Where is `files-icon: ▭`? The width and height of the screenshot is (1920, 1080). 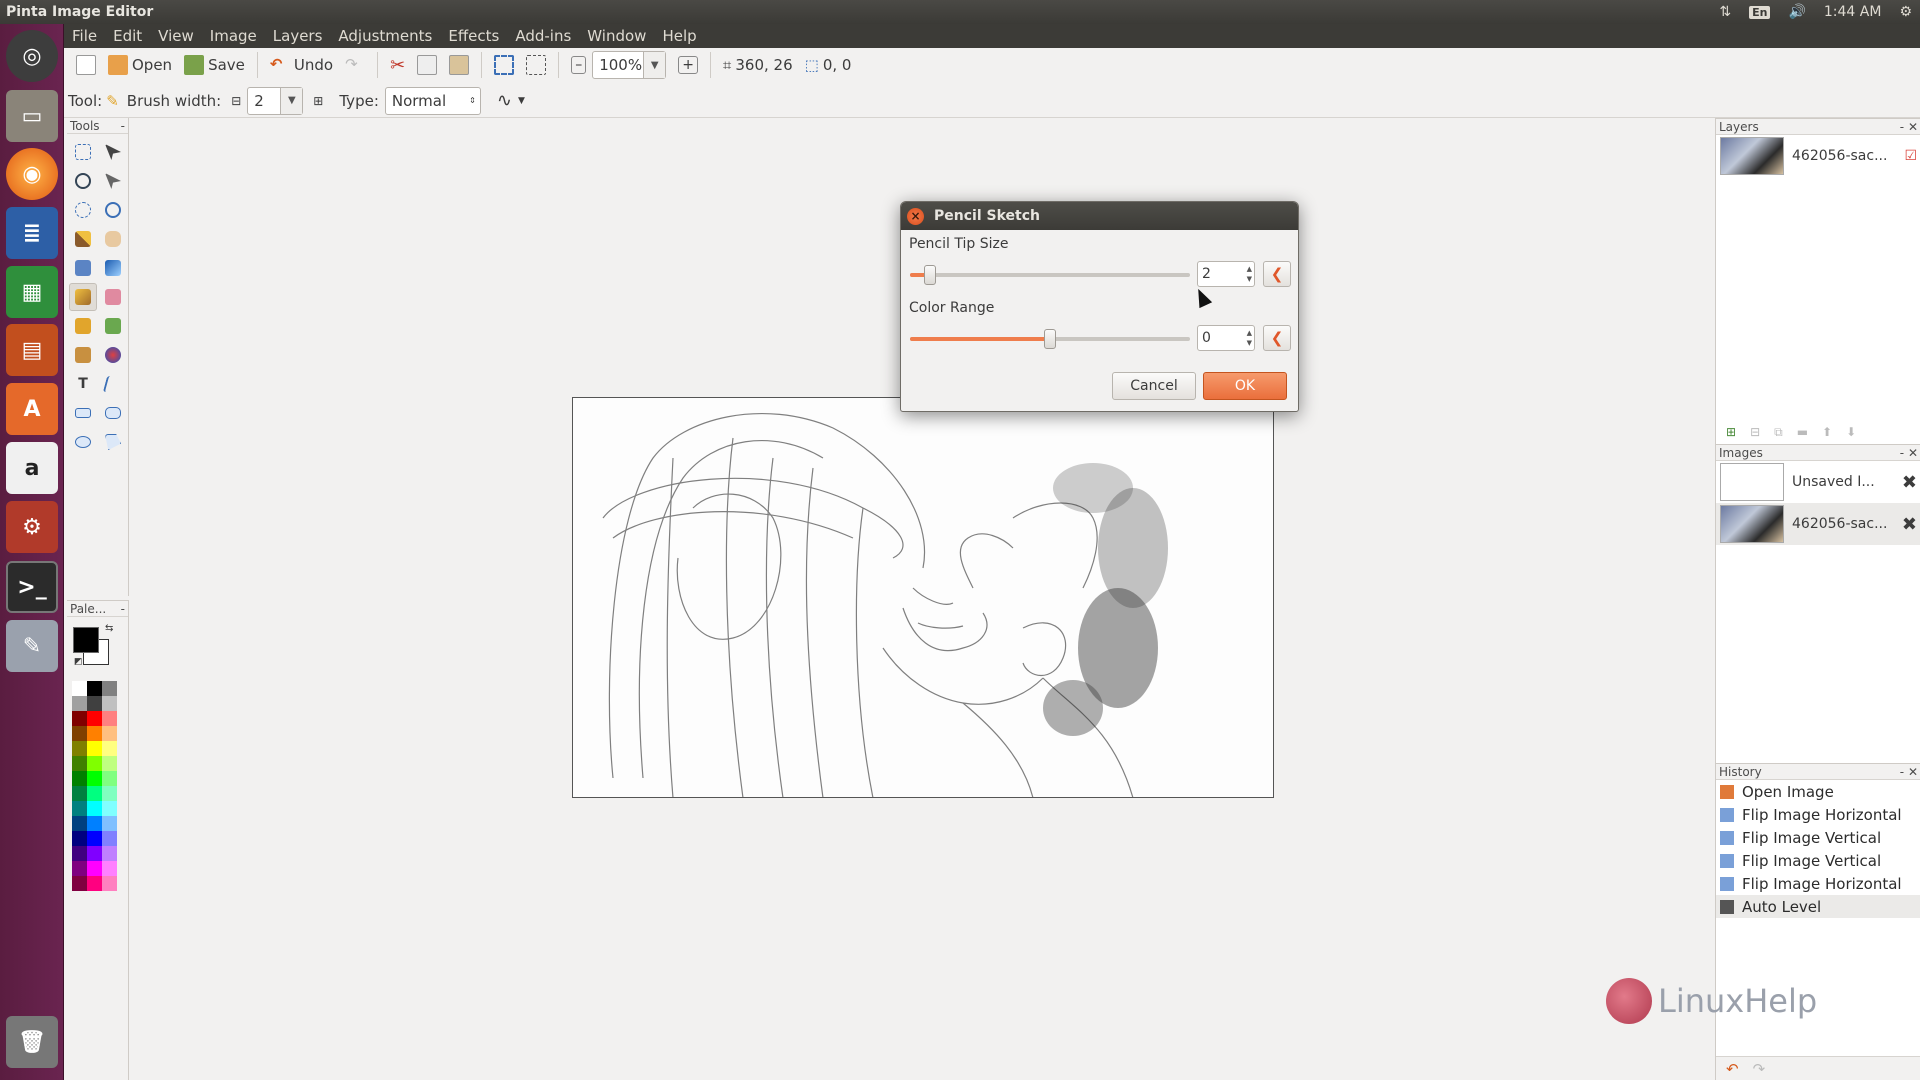 files-icon: ▭ is located at coordinates (32, 116).